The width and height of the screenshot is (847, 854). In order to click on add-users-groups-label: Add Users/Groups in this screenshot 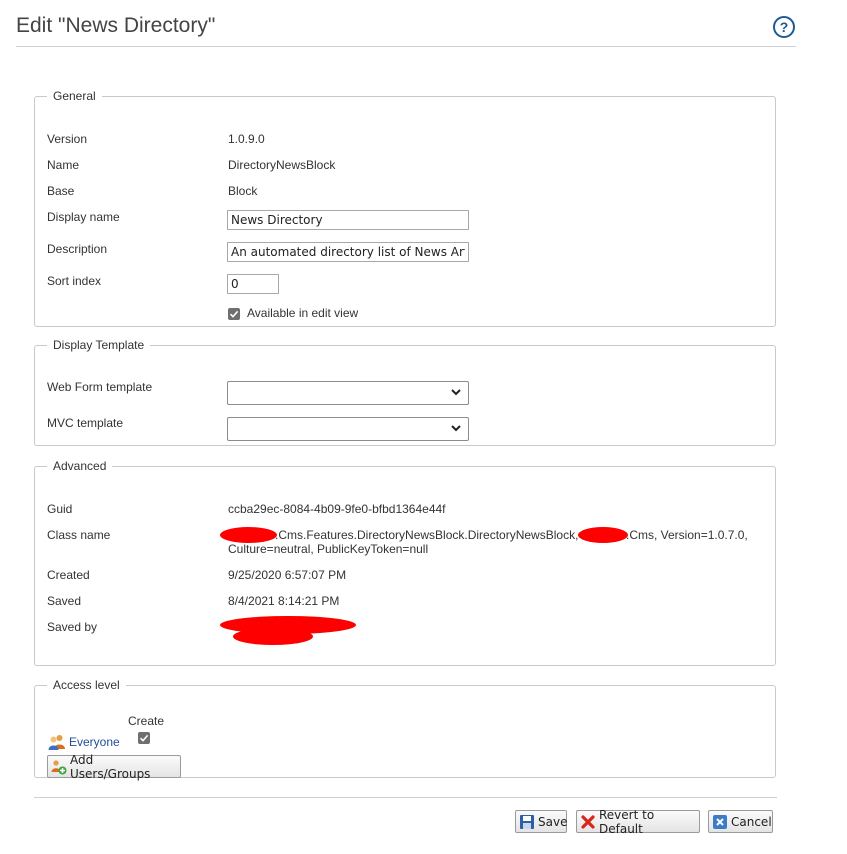, I will do `click(110, 766)`.